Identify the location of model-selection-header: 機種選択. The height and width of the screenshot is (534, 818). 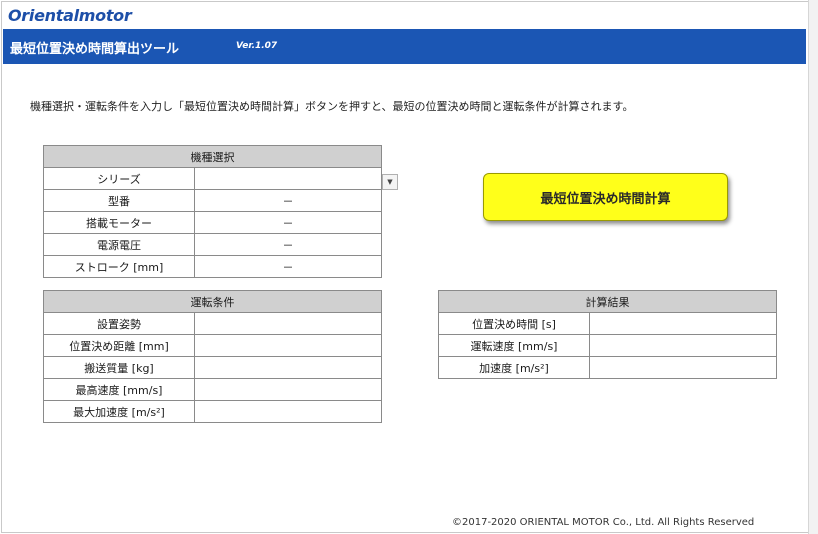
(212, 156).